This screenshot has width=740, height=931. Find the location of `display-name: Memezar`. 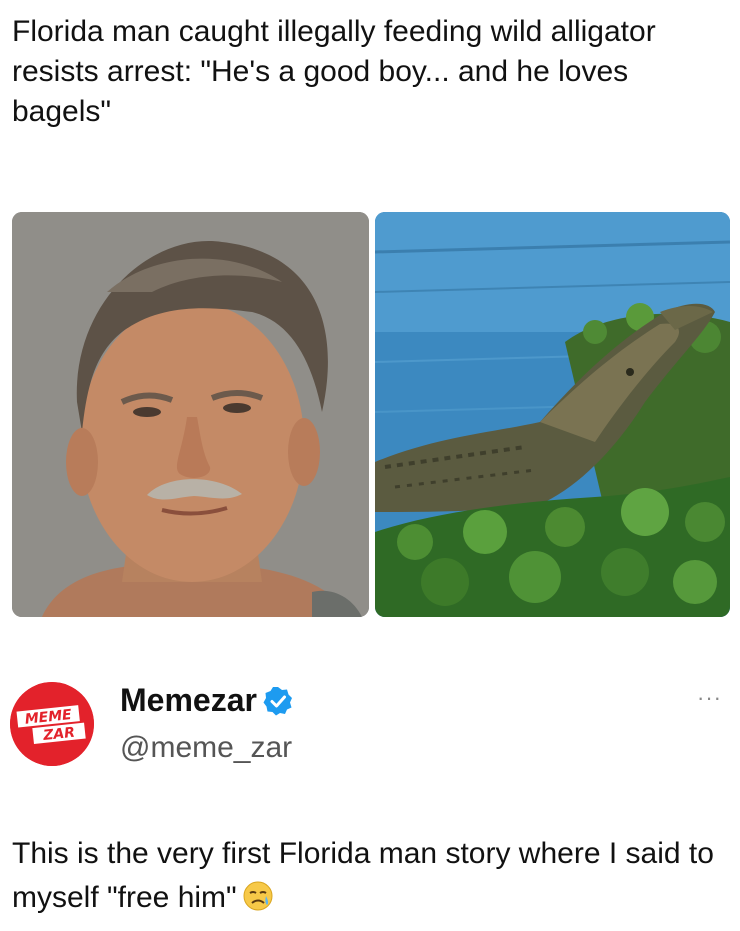

display-name: Memezar is located at coordinates (188, 700).